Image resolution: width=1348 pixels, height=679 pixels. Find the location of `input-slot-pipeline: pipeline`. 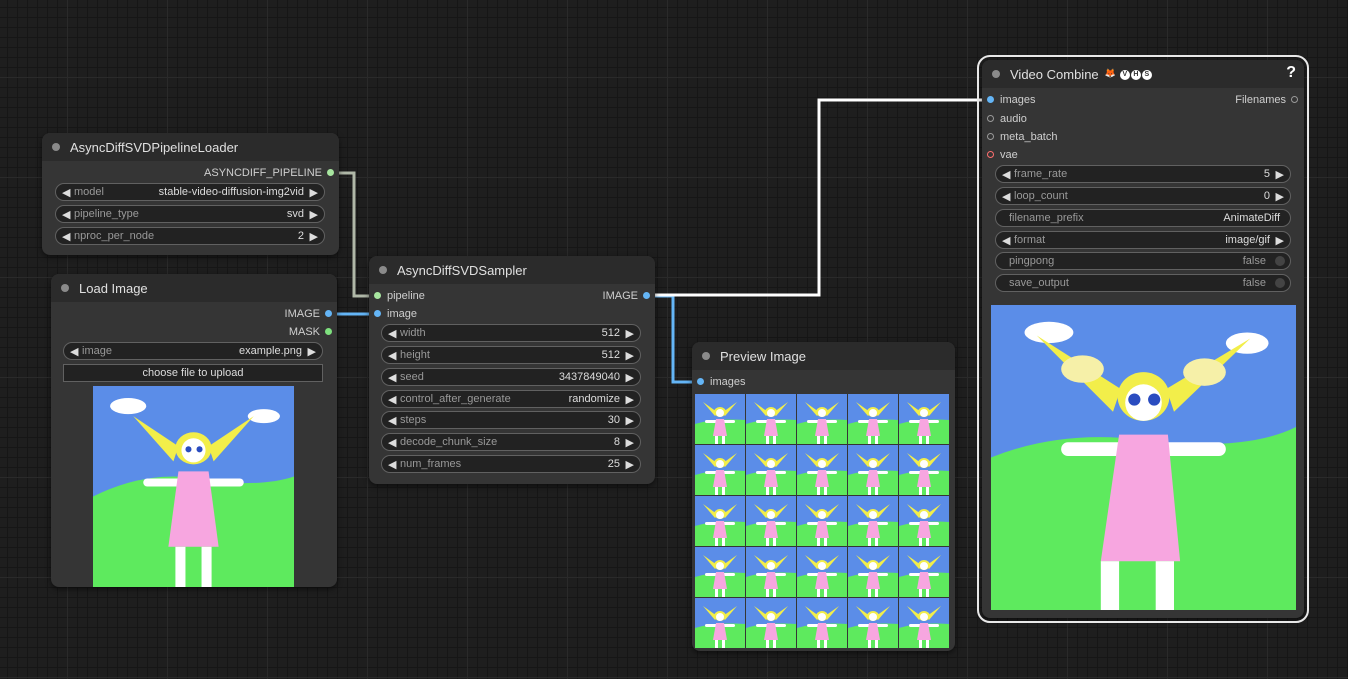

input-slot-pipeline: pipeline is located at coordinates (399, 296).